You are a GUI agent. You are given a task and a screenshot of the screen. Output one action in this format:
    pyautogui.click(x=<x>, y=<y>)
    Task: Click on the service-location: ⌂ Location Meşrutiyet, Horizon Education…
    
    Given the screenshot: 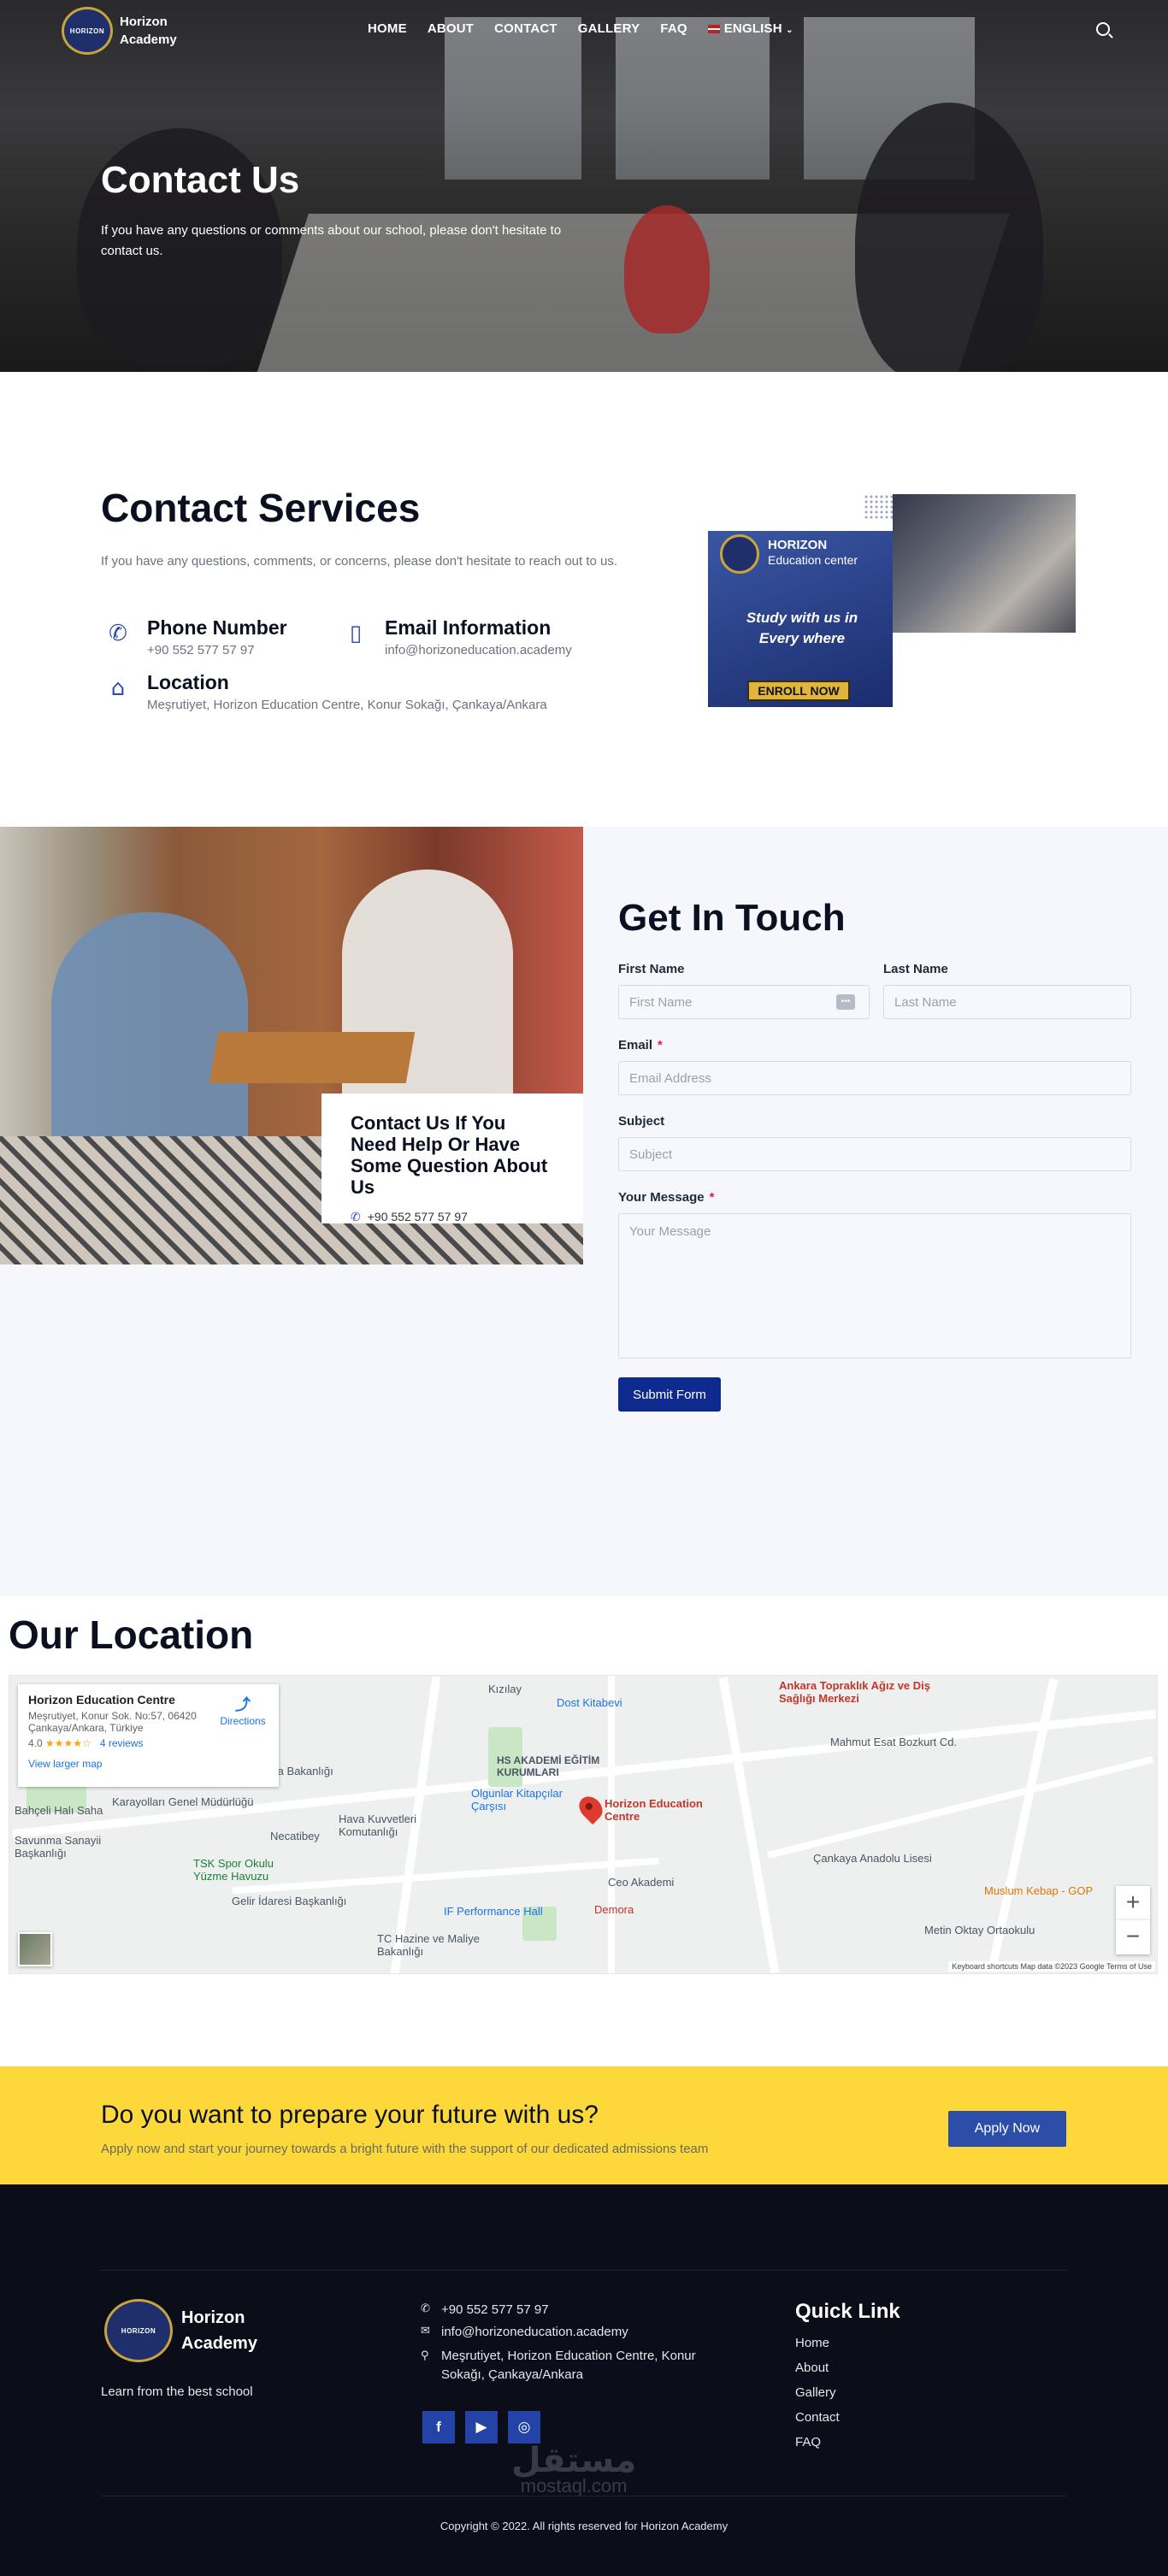 What is the action you would take?
    pyautogui.click(x=324, y=691)
    